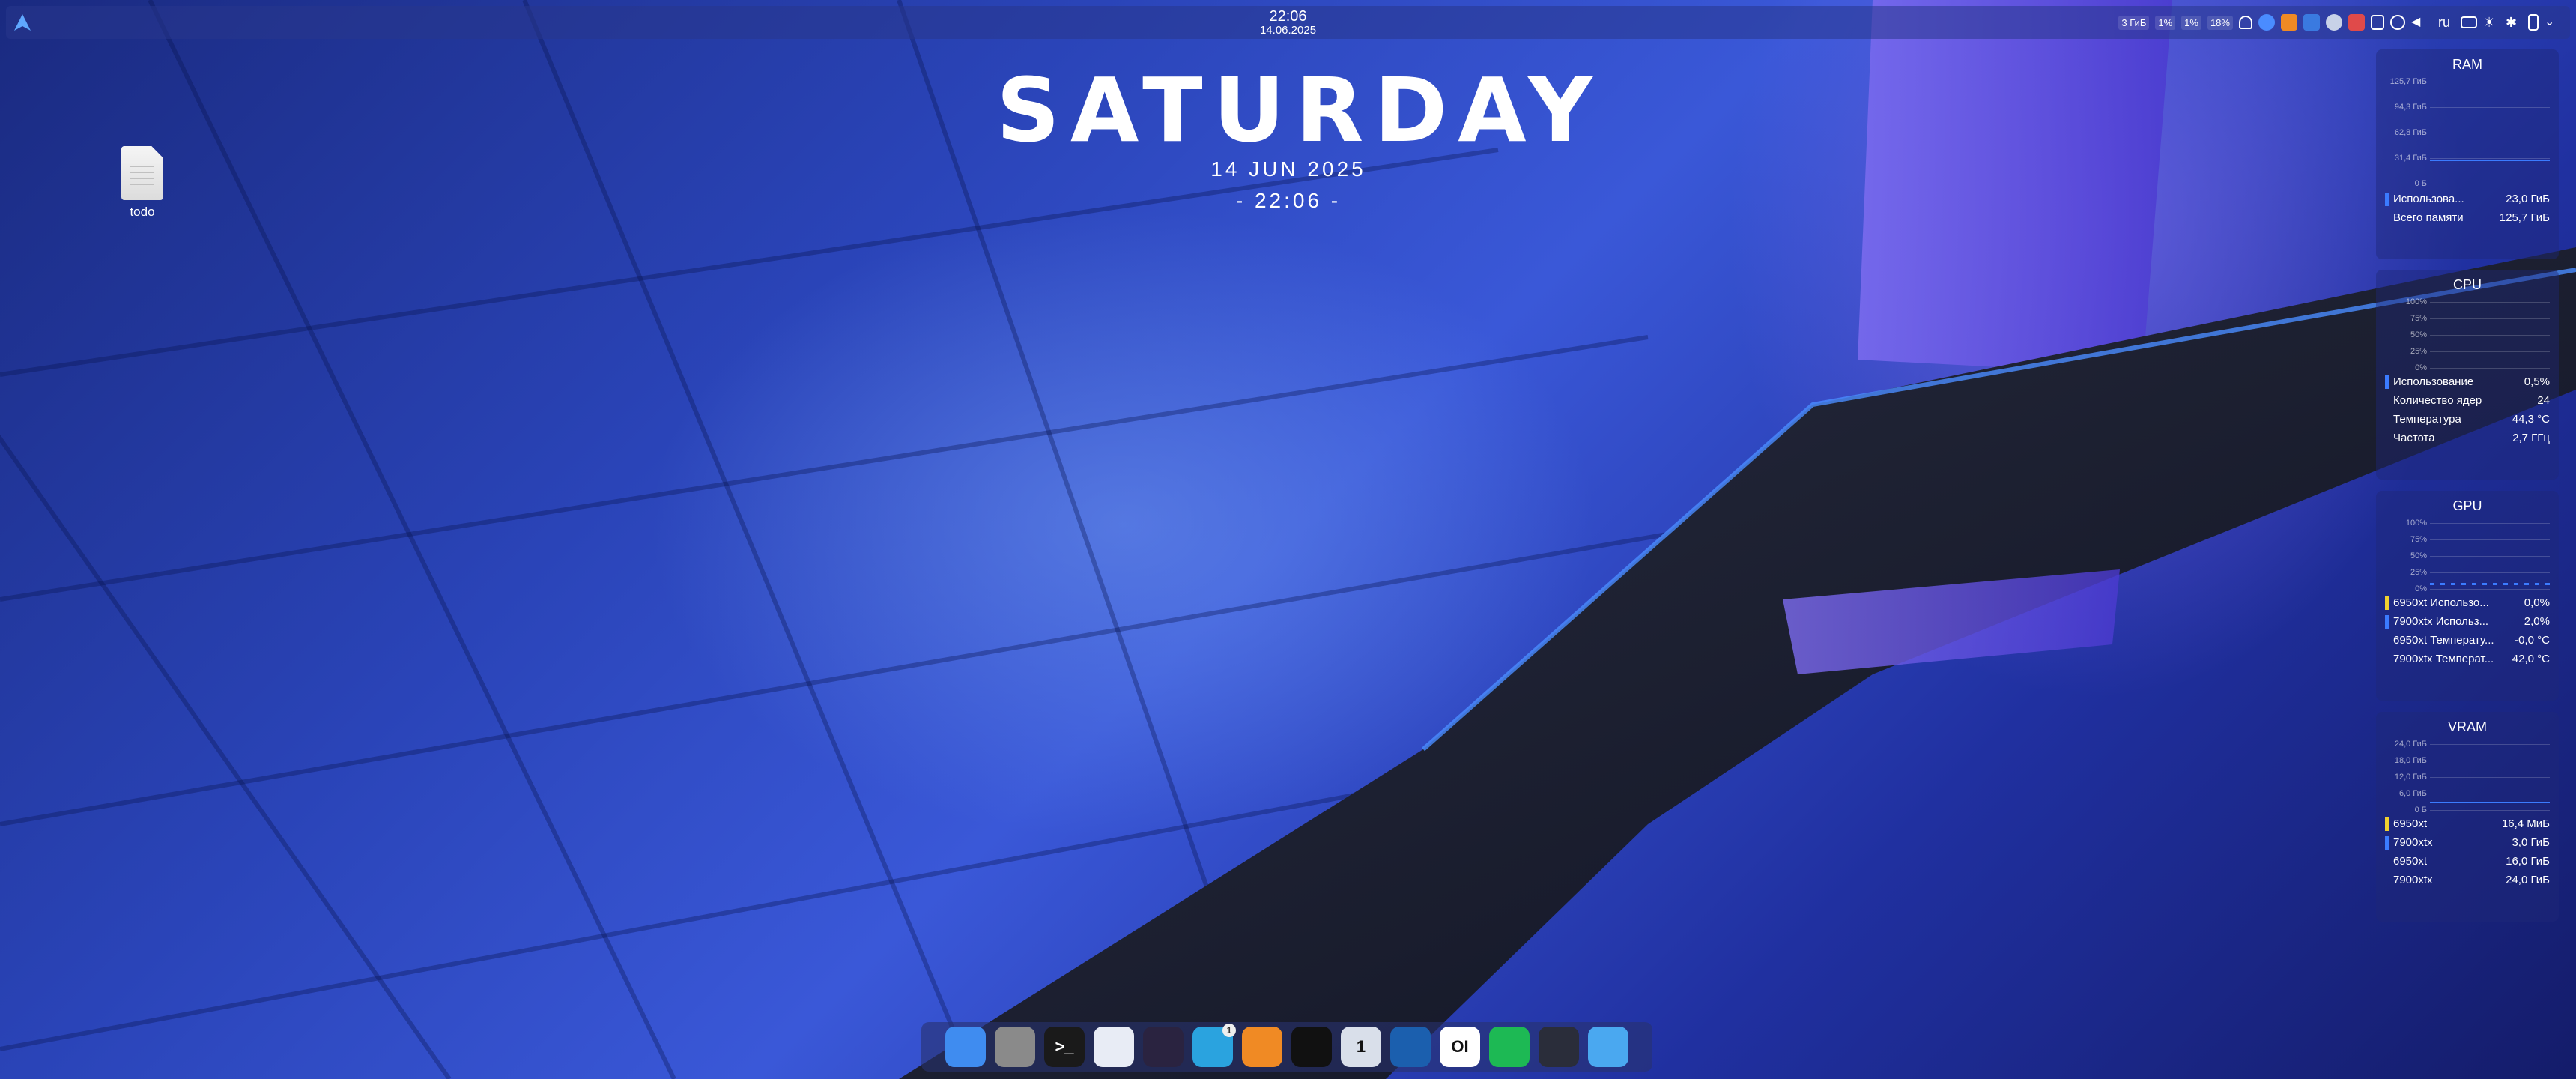 The height and width of the screenshot is (1079, 2576). What do you see at coordinates (1509, 1047) in the screenshot?
I see `spotify-app-icon` at bounding box center [1509, 1047].